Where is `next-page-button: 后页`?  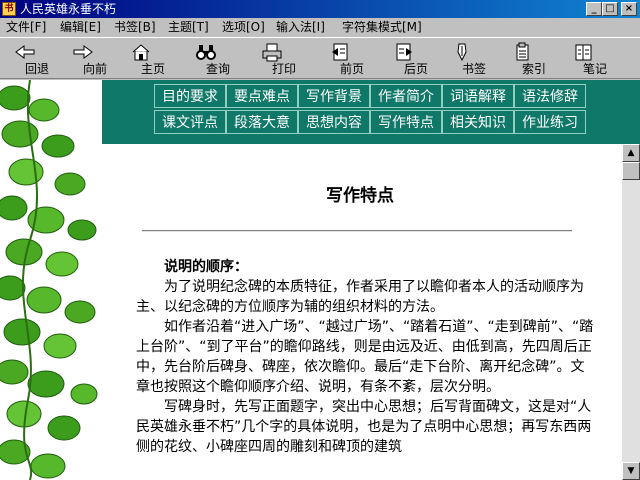 next-page-button: 后页 is located at coordinates (416, 59).